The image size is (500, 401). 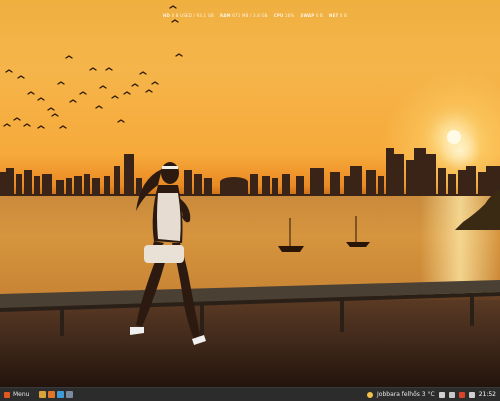 What do you see at coordinates (52, 394) in the screenshot?
I see `browser-icon` at bounding box center [52, 394].